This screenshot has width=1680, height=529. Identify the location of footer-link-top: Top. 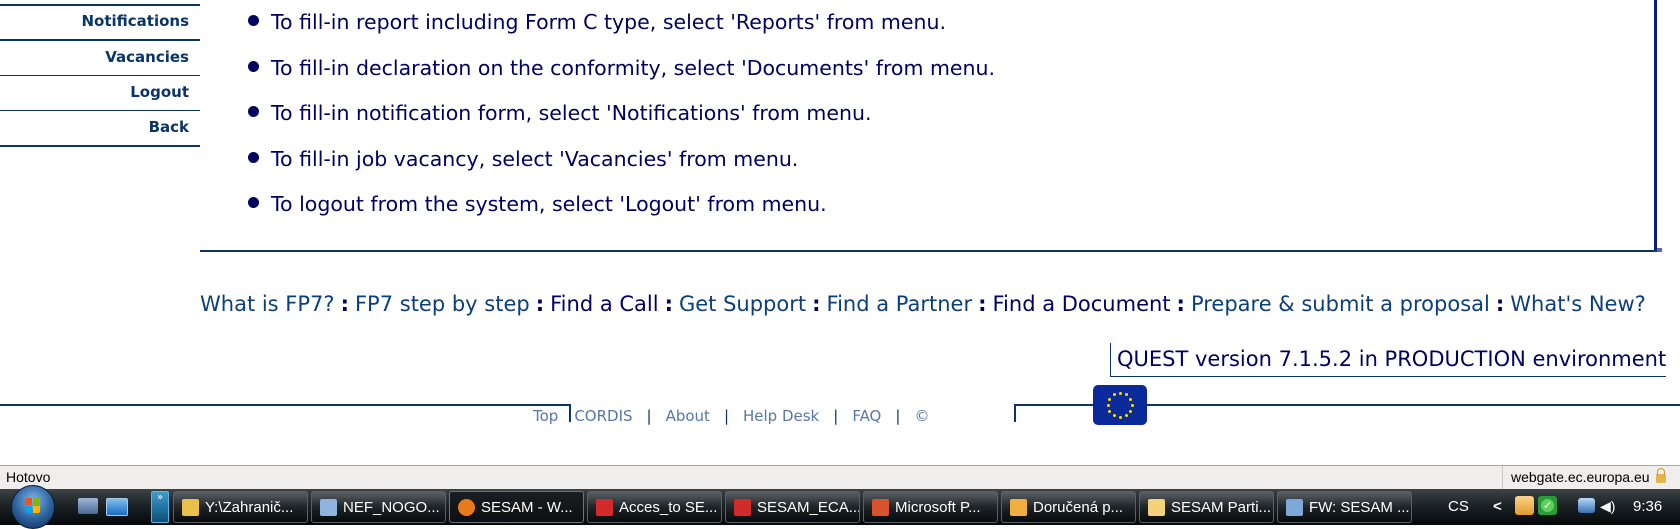
(545, 416).